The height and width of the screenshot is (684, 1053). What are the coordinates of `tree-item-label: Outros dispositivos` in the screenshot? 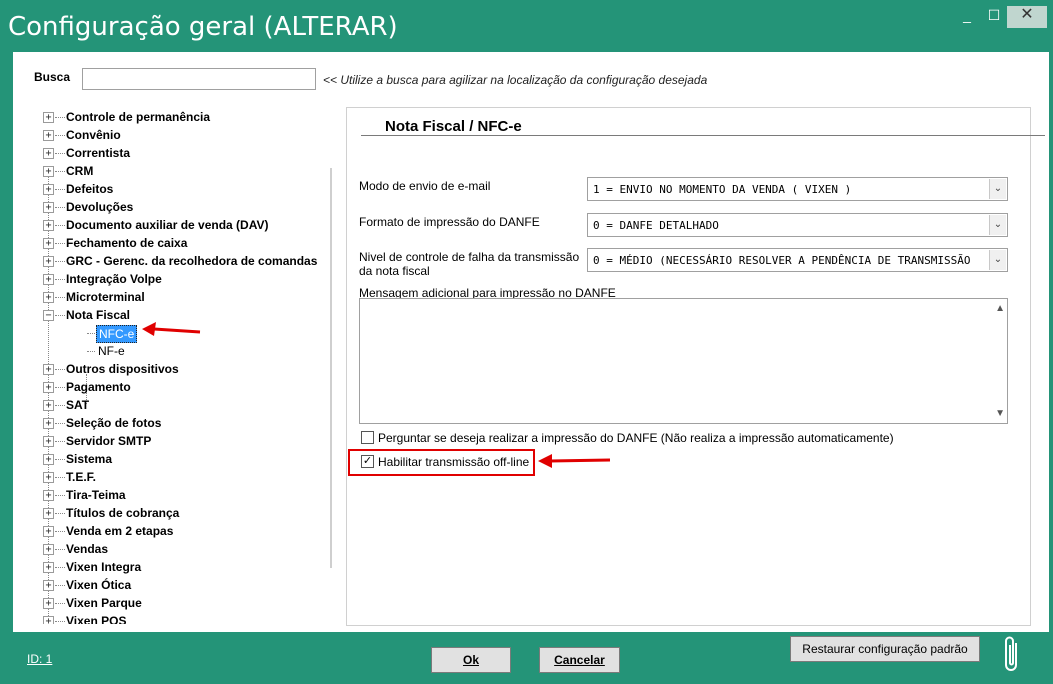 It's located at (122, 369).